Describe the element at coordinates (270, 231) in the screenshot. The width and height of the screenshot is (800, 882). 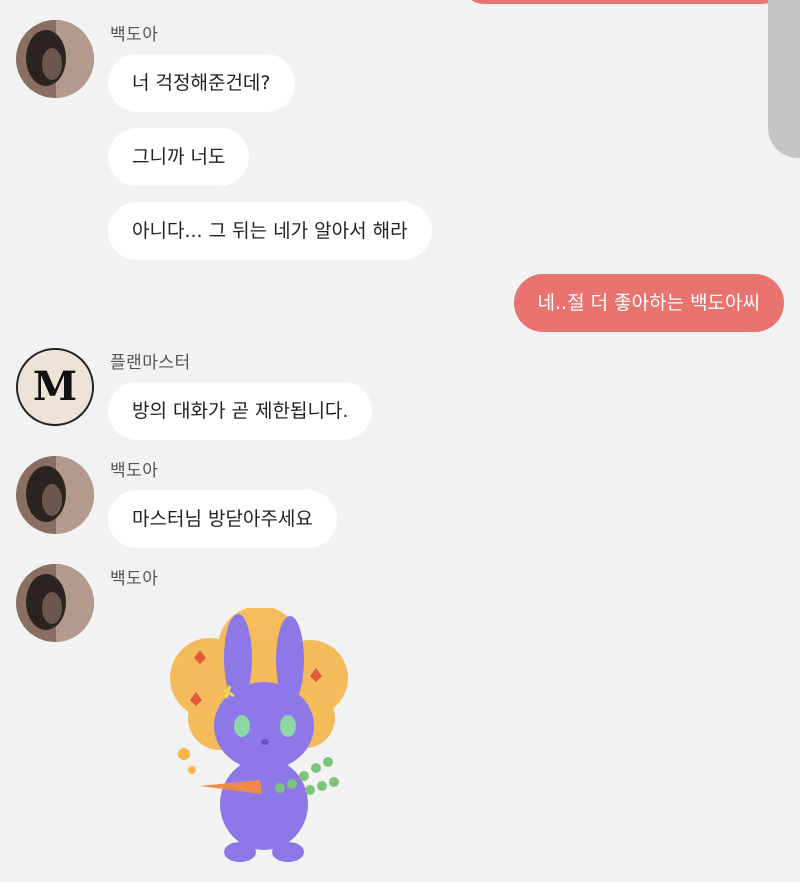
I see `message-bubble: 아니다... 그 뒤는 네가 알아서 해라` at that location.